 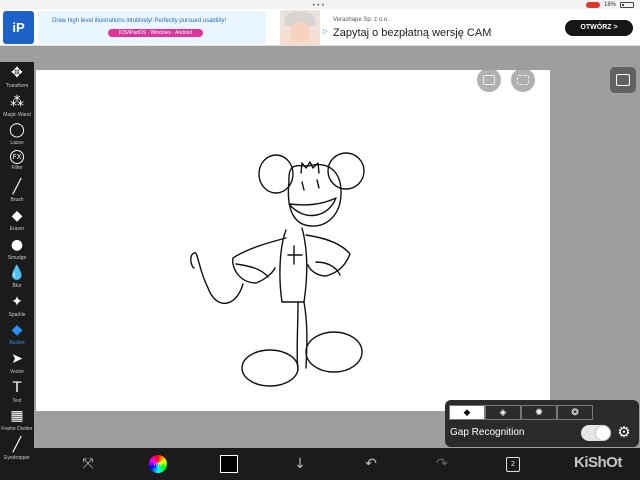 What do you see at coordinates (17, 101) in the screenshot?
I see `magic-wand-icon: ⁂` at bounding box center [17, 101].